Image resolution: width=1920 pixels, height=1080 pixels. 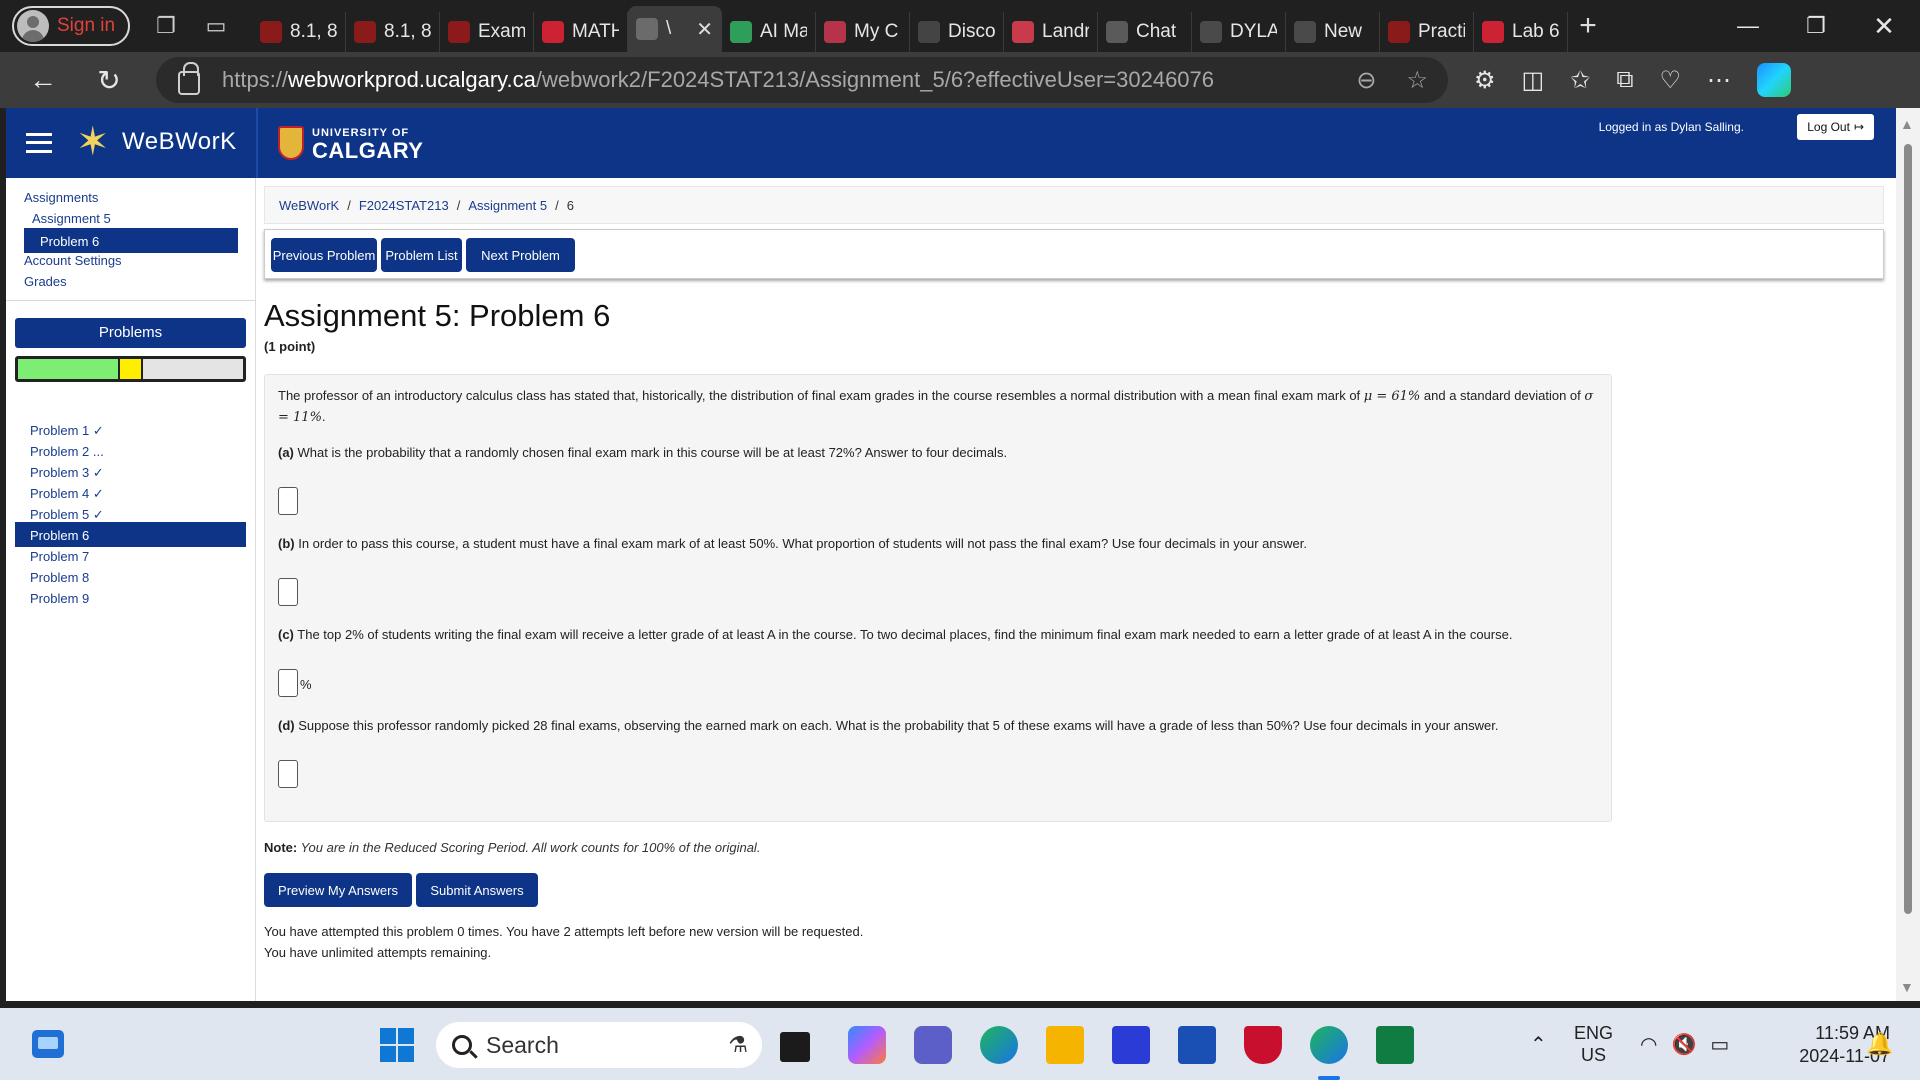 What do you see at coordinates (1648, 1044) in the screenshot?
I see `wifi-icon: ◠` at bounding box center [1648, 1044].